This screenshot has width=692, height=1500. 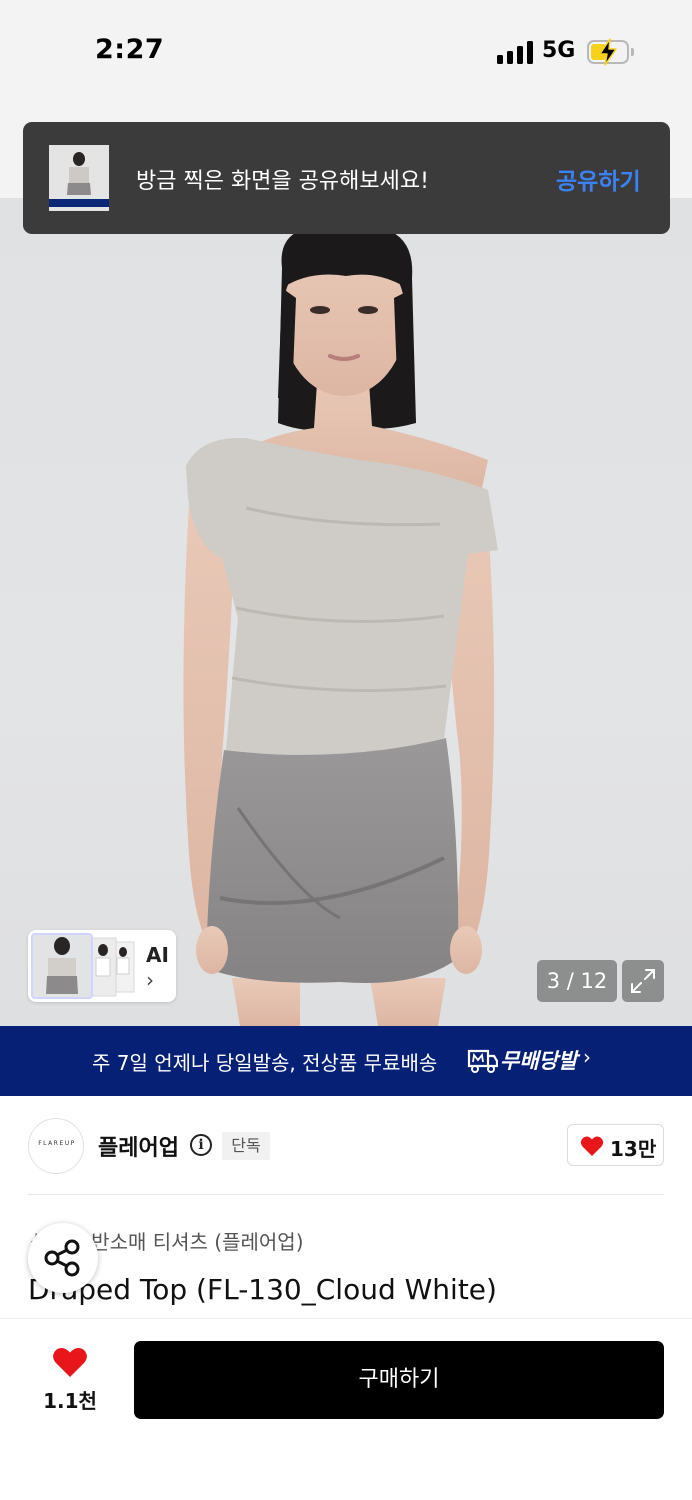 I want to click on share-icon, so click(x=62, y=1258).